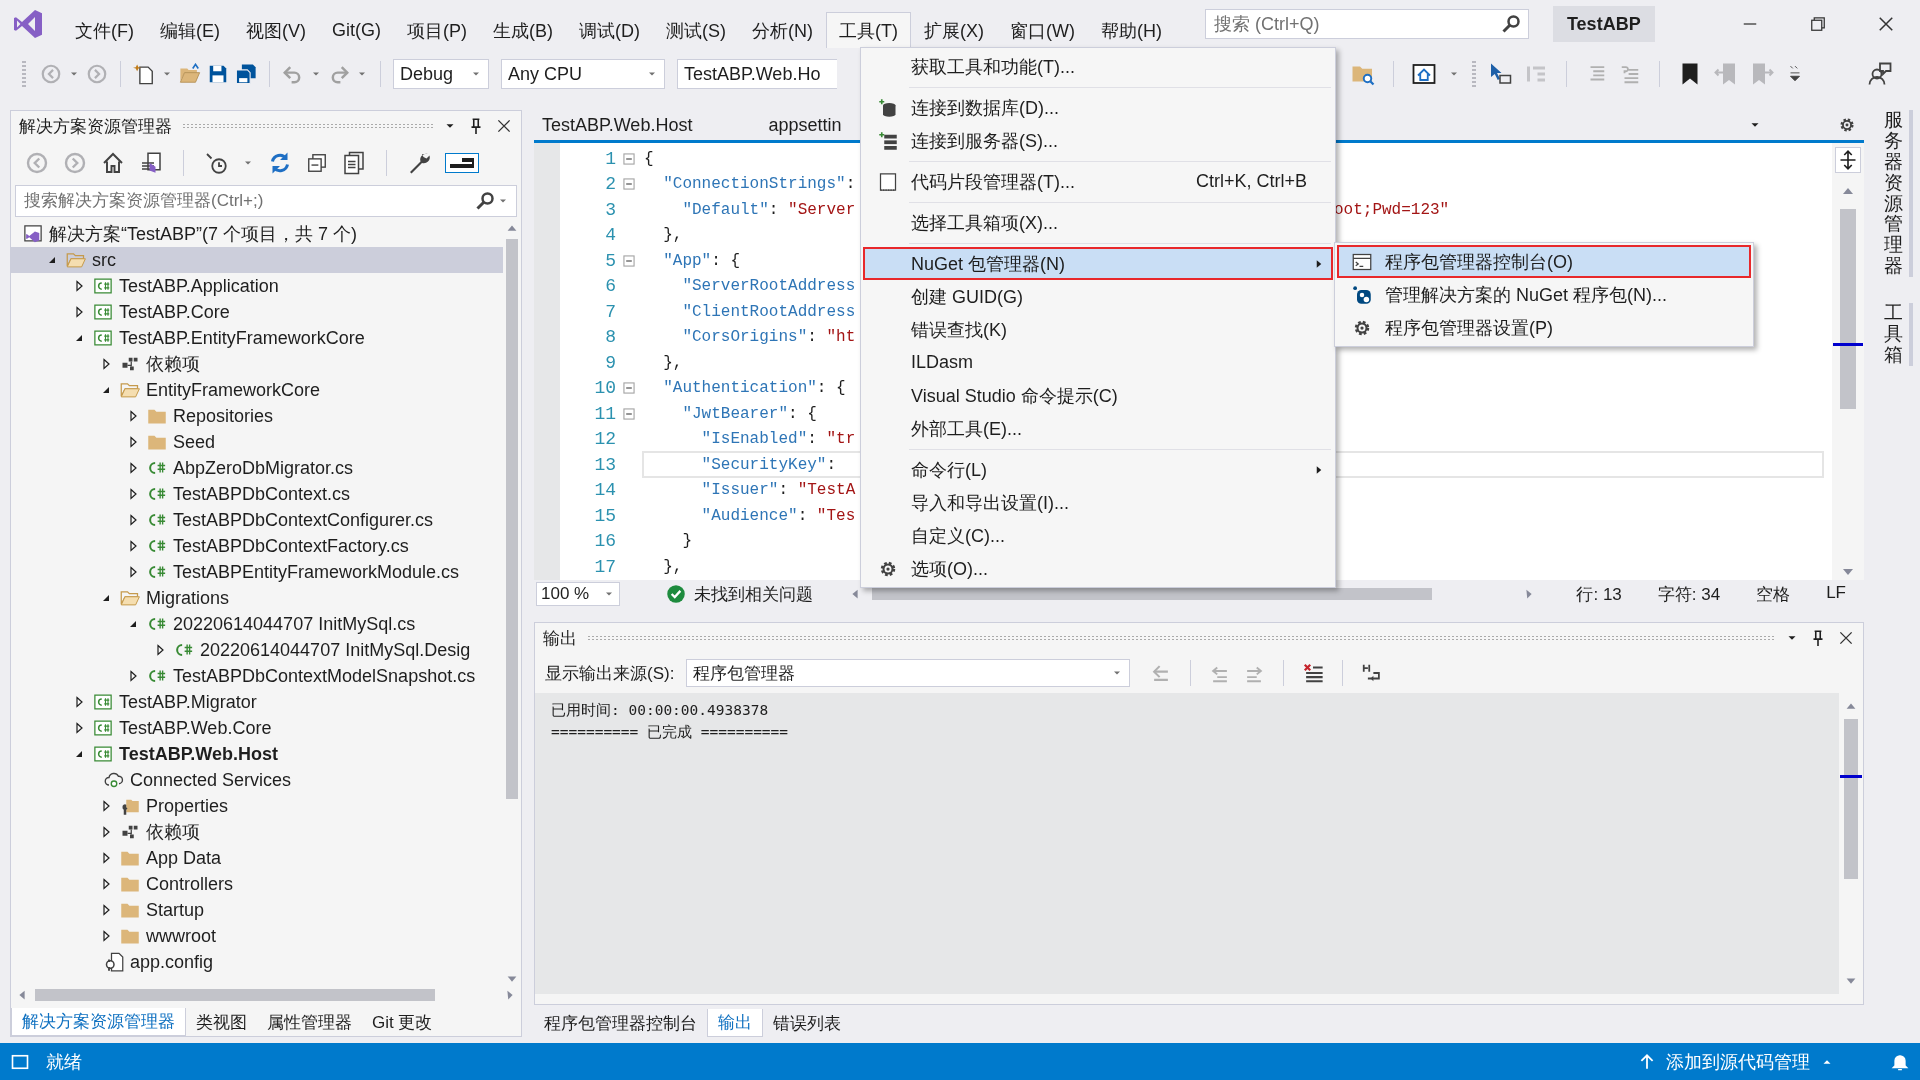  Describe the element at coordinates (807, 1023) in the screenshot. I see `panel-tab: 错误列表` at that location.